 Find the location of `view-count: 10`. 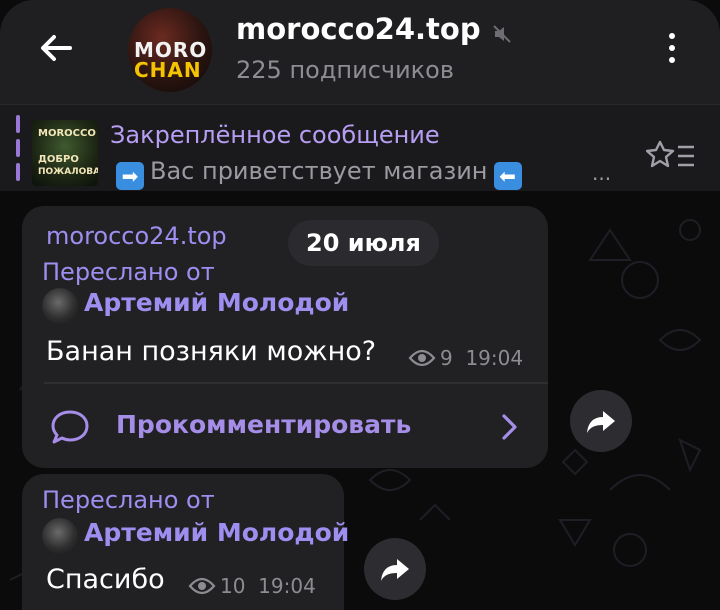

view-count: 10 is located at coordinates (233, 586).